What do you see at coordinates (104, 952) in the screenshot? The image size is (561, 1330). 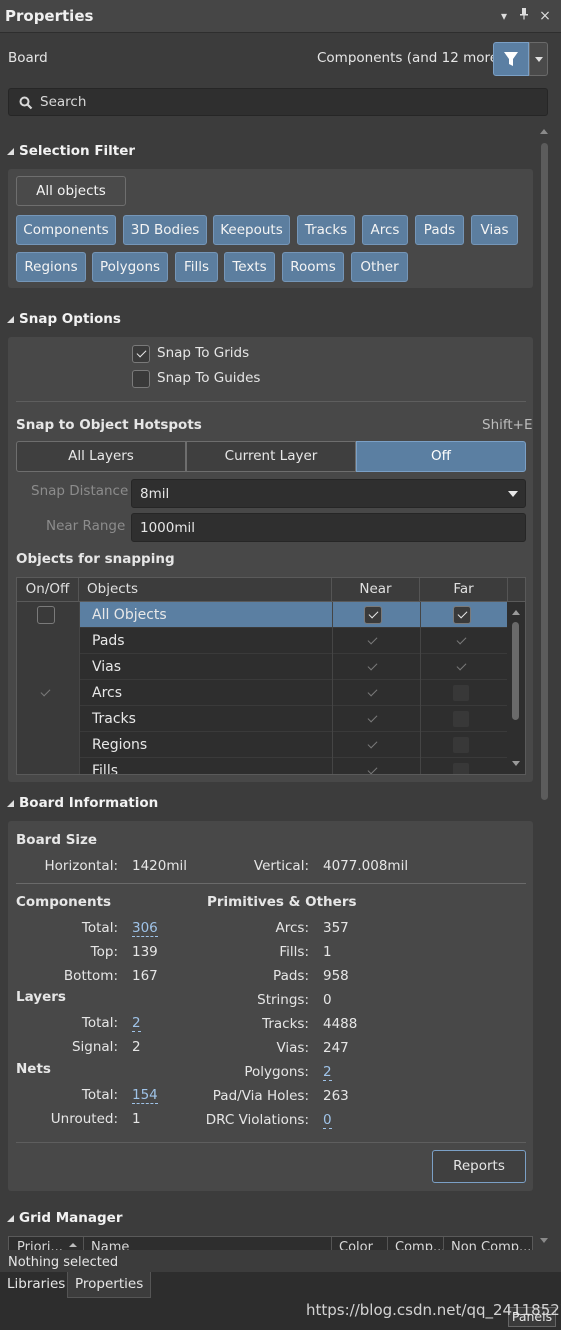 I see `comp-top-label: Top:` at bounding box center [104, 952].